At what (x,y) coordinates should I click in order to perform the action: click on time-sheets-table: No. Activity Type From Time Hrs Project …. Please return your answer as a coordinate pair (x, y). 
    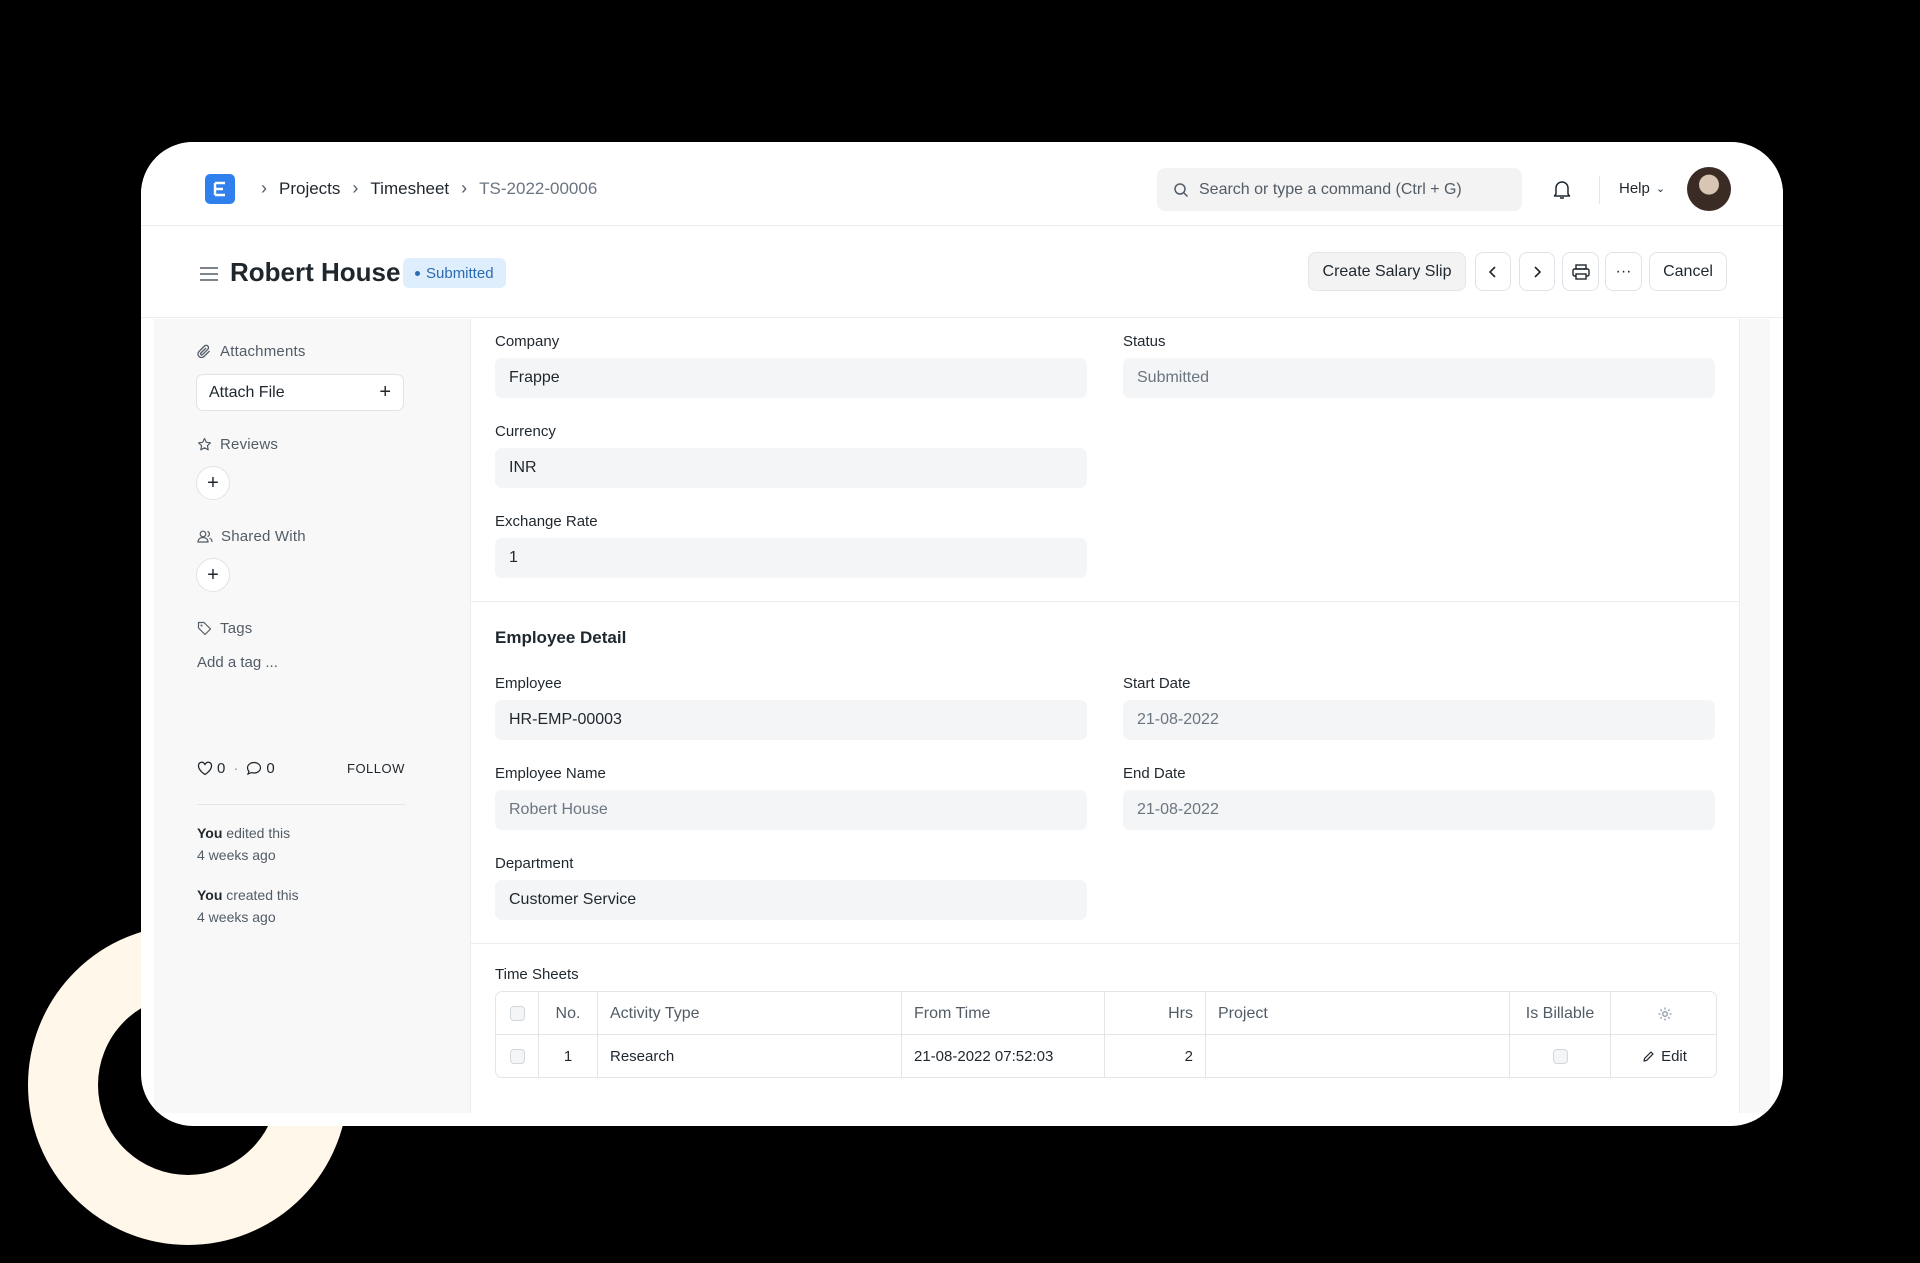
    Looking at the image, I should click on (1106, 1034).